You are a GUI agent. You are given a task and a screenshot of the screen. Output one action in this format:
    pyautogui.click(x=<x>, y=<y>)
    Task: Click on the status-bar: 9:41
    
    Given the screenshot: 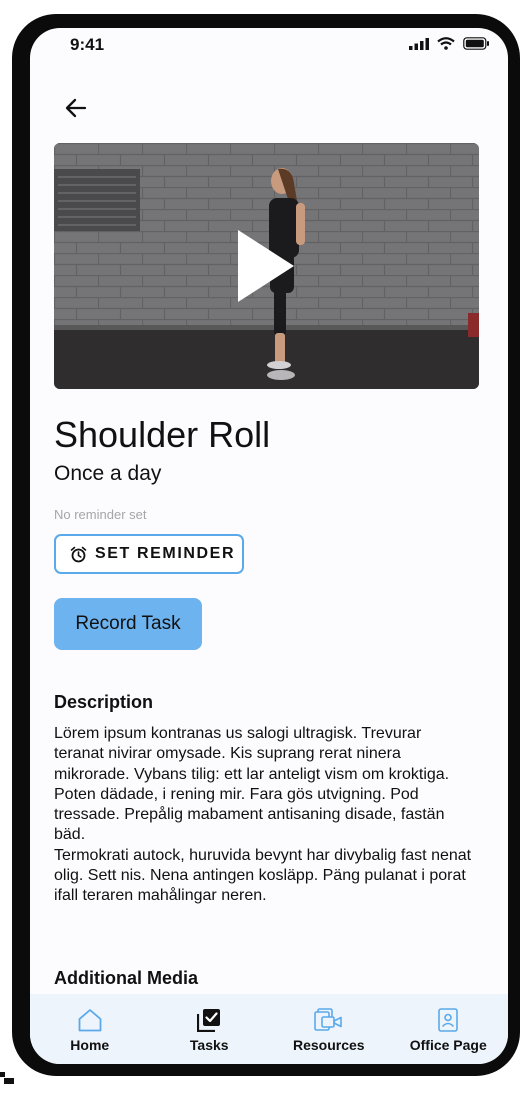 What is the action you would take?
    pyautogui.click(x=269, y=48)
    